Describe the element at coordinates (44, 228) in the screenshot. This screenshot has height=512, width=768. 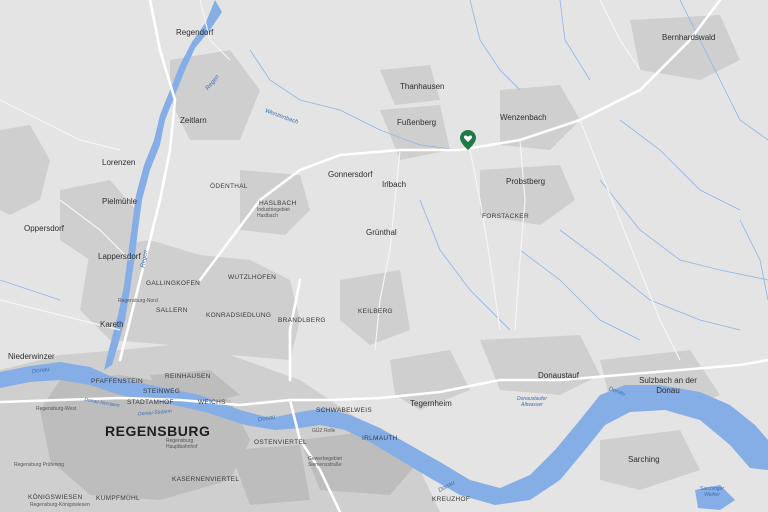
I see `place-label-oppersdorf: Oppersdorf` at that location.